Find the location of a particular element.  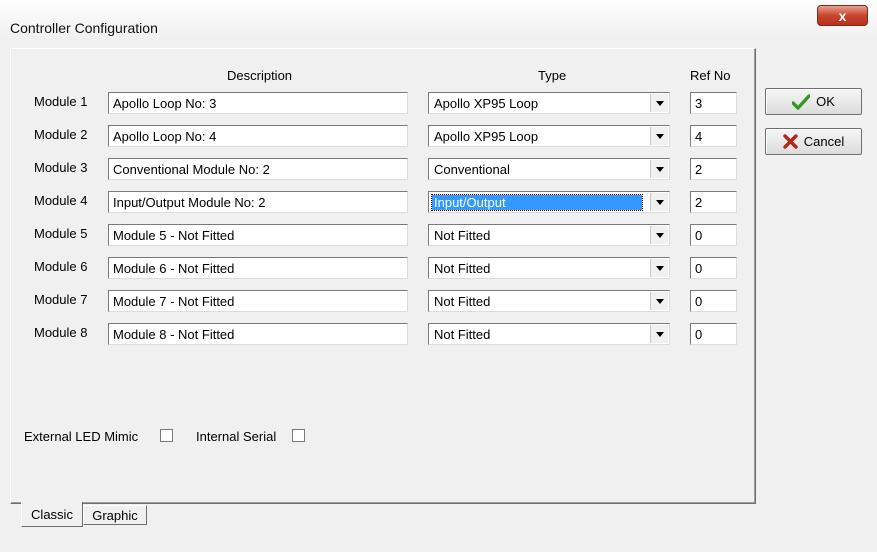

tab-graphic: Graphic is located at coordinates (115, 515).